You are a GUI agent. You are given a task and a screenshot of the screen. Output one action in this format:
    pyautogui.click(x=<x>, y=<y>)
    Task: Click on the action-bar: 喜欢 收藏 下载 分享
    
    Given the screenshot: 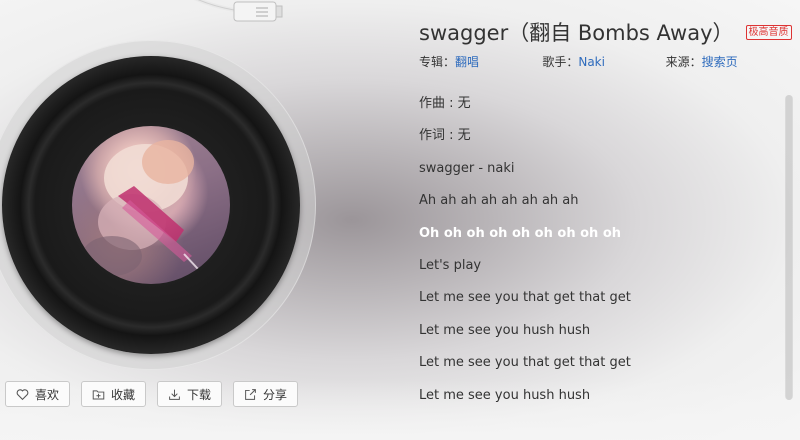 What is the action you would take?
    pyautogui.click(x=152, y=394)
    